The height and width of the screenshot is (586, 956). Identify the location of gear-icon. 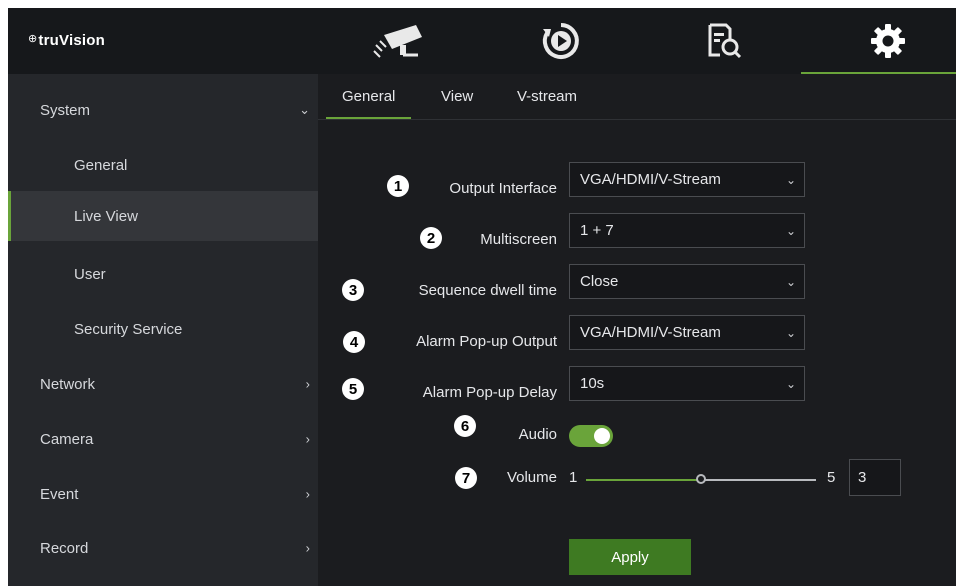
(888, 41).